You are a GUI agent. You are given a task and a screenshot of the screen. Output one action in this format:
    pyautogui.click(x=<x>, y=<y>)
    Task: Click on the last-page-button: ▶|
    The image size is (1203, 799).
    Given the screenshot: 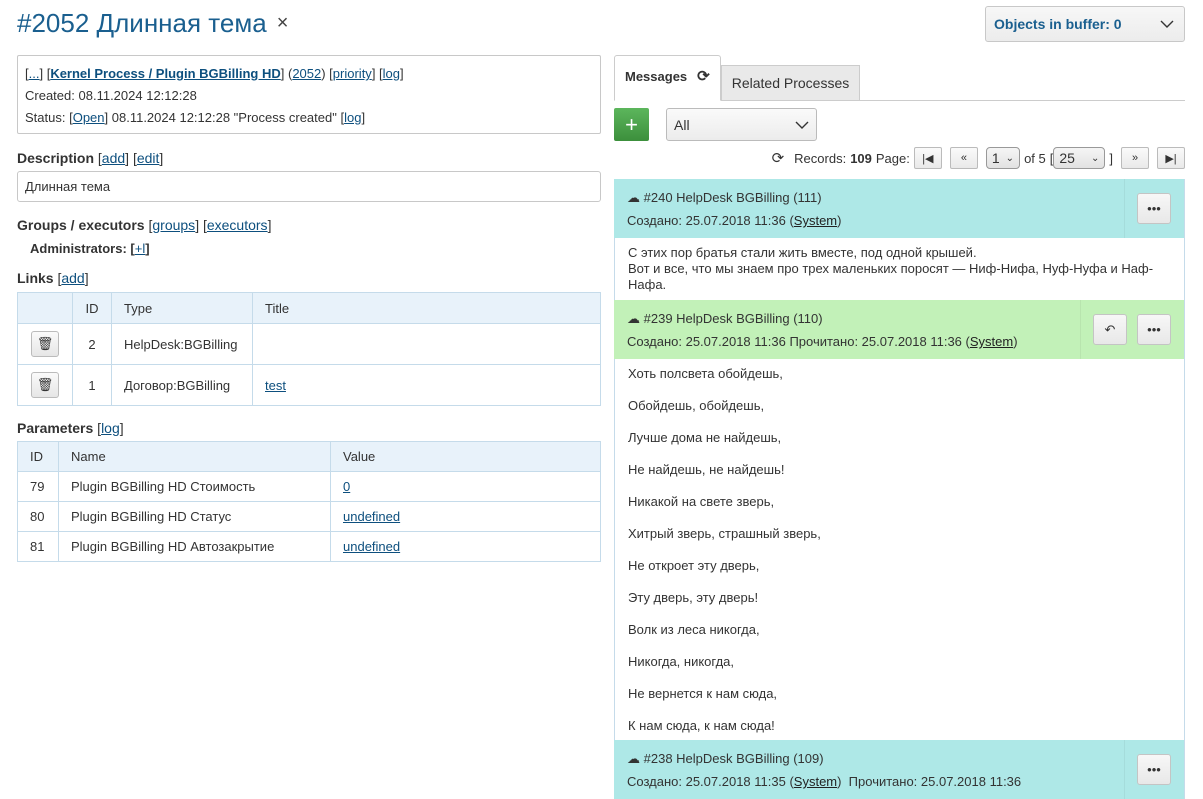 What is the action you would take?
    pyautogui.click(x=1171, y=158)
    